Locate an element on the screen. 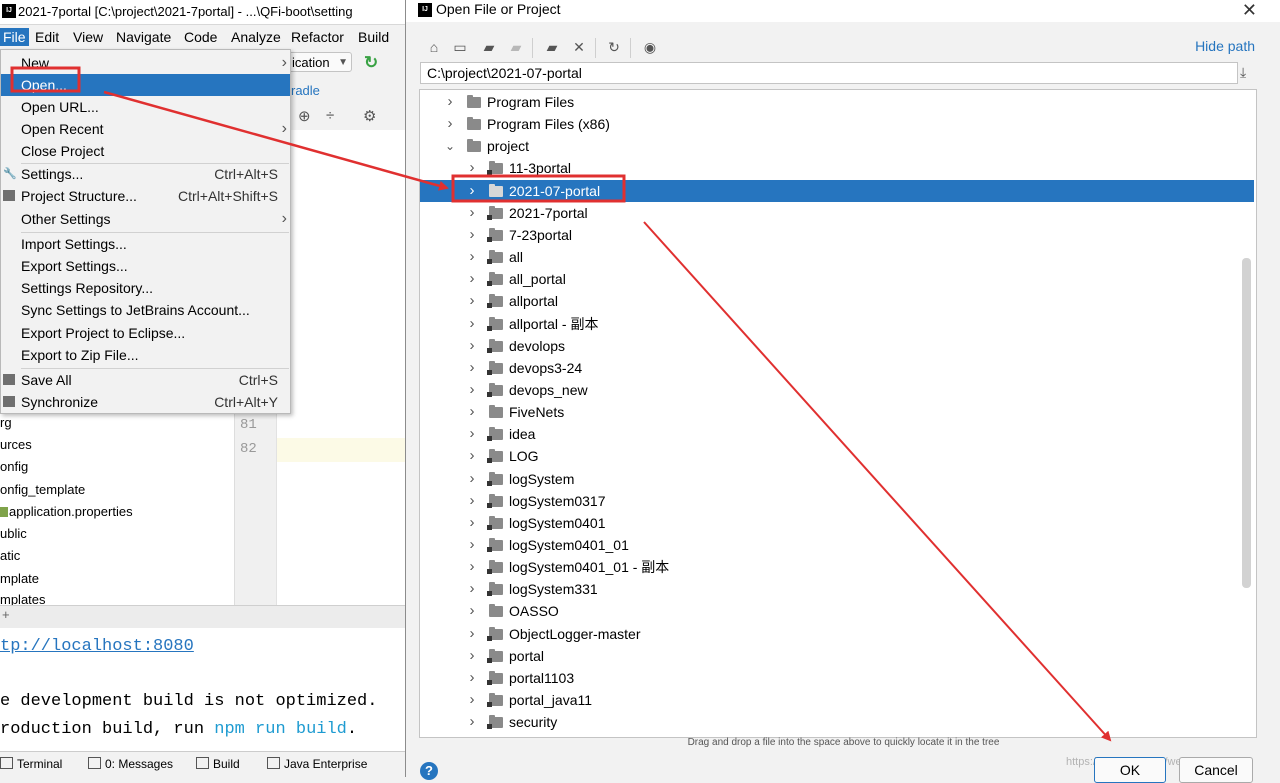 Image resolution: width=1280 pixels, height=783 pixels. tree-row: › logSystem0401_01 - 副本 is located at coordinates (837, 567).